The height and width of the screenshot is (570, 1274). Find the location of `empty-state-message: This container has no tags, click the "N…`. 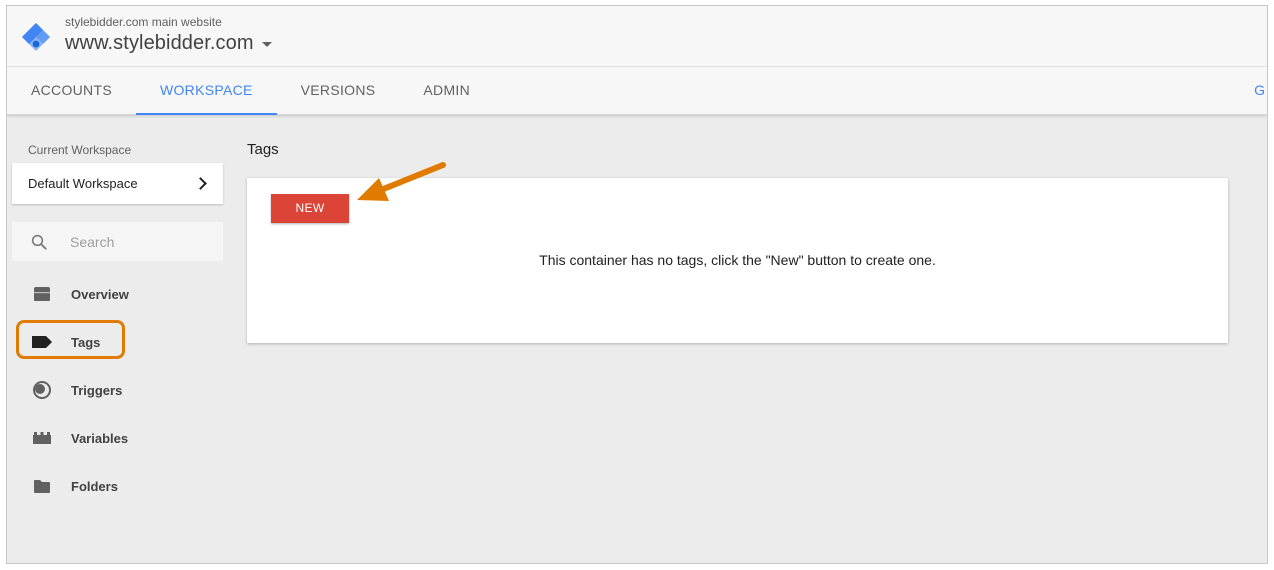

empty-state-message: This container has no tags, click the "N… is located at coordinates (737, 260).